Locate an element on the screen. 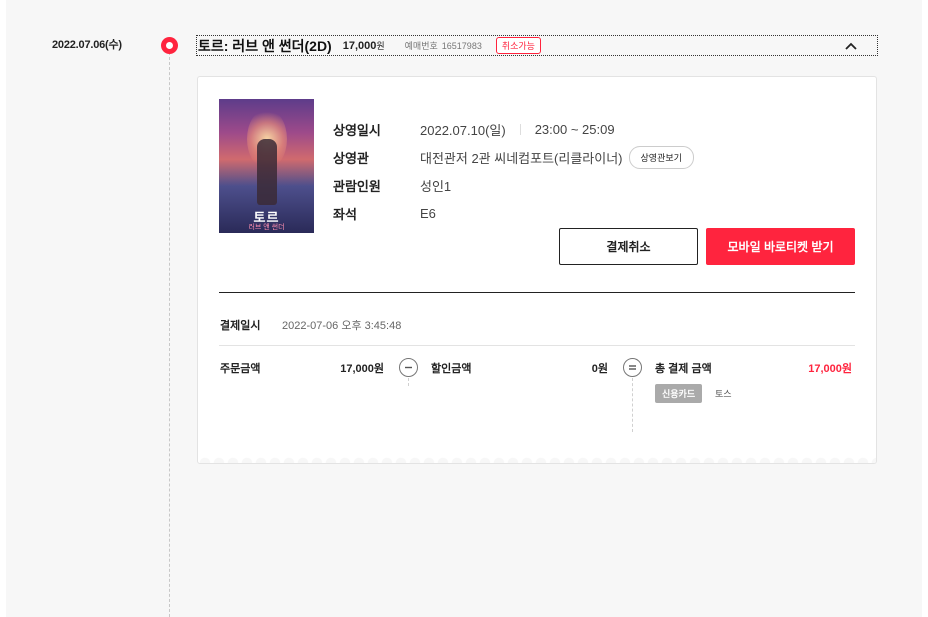 The image size is (928, 617). info-row-theater: 상영관 대전관저 2관 씨네컴포트(리클라이너) 상영관보기 is located at coordinates (513, 157).